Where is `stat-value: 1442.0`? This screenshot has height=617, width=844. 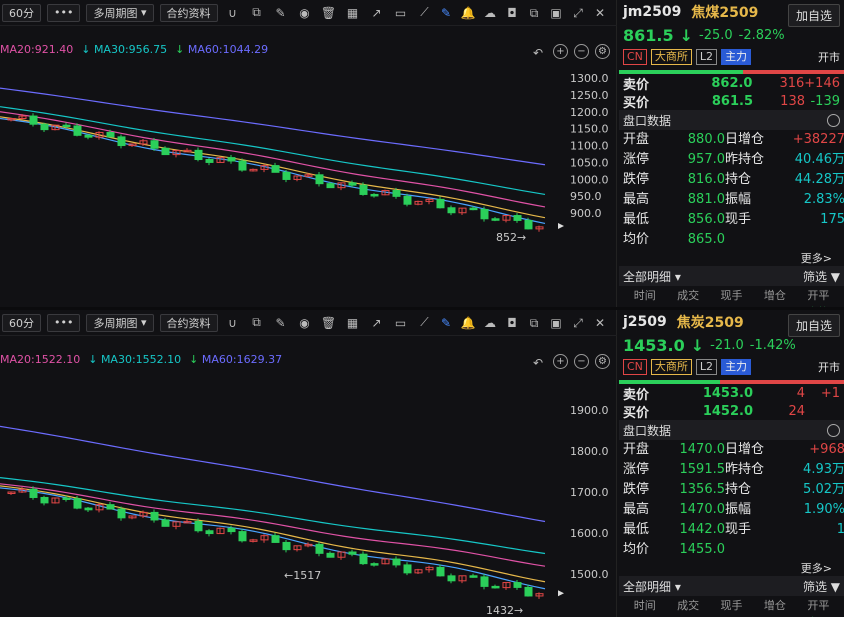 stat-value: 1442.0 is located at coordinates (702, 529).